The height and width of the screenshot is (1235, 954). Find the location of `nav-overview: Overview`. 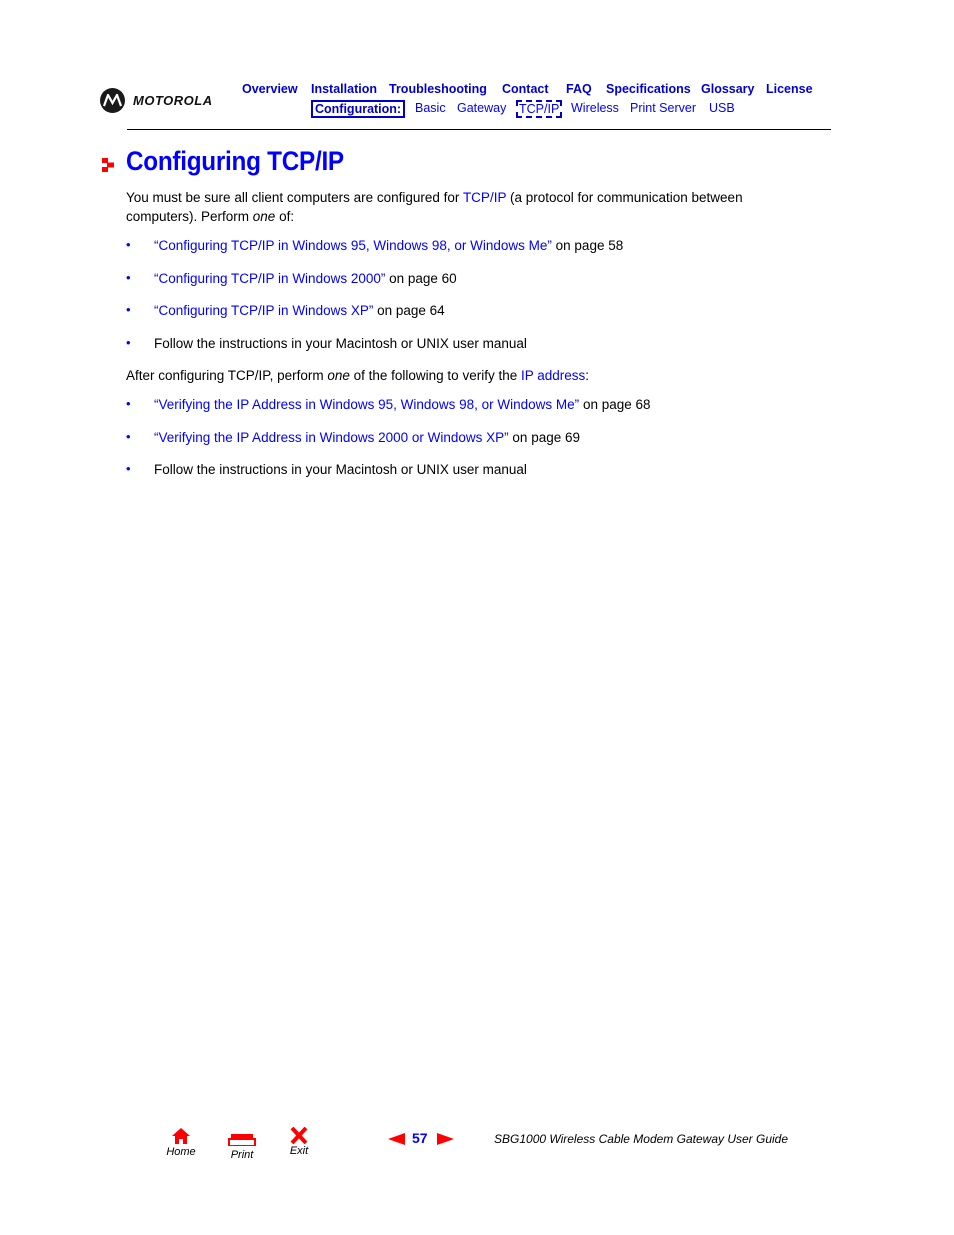

nav-overview: Overview is located at coordinates (270, 89).